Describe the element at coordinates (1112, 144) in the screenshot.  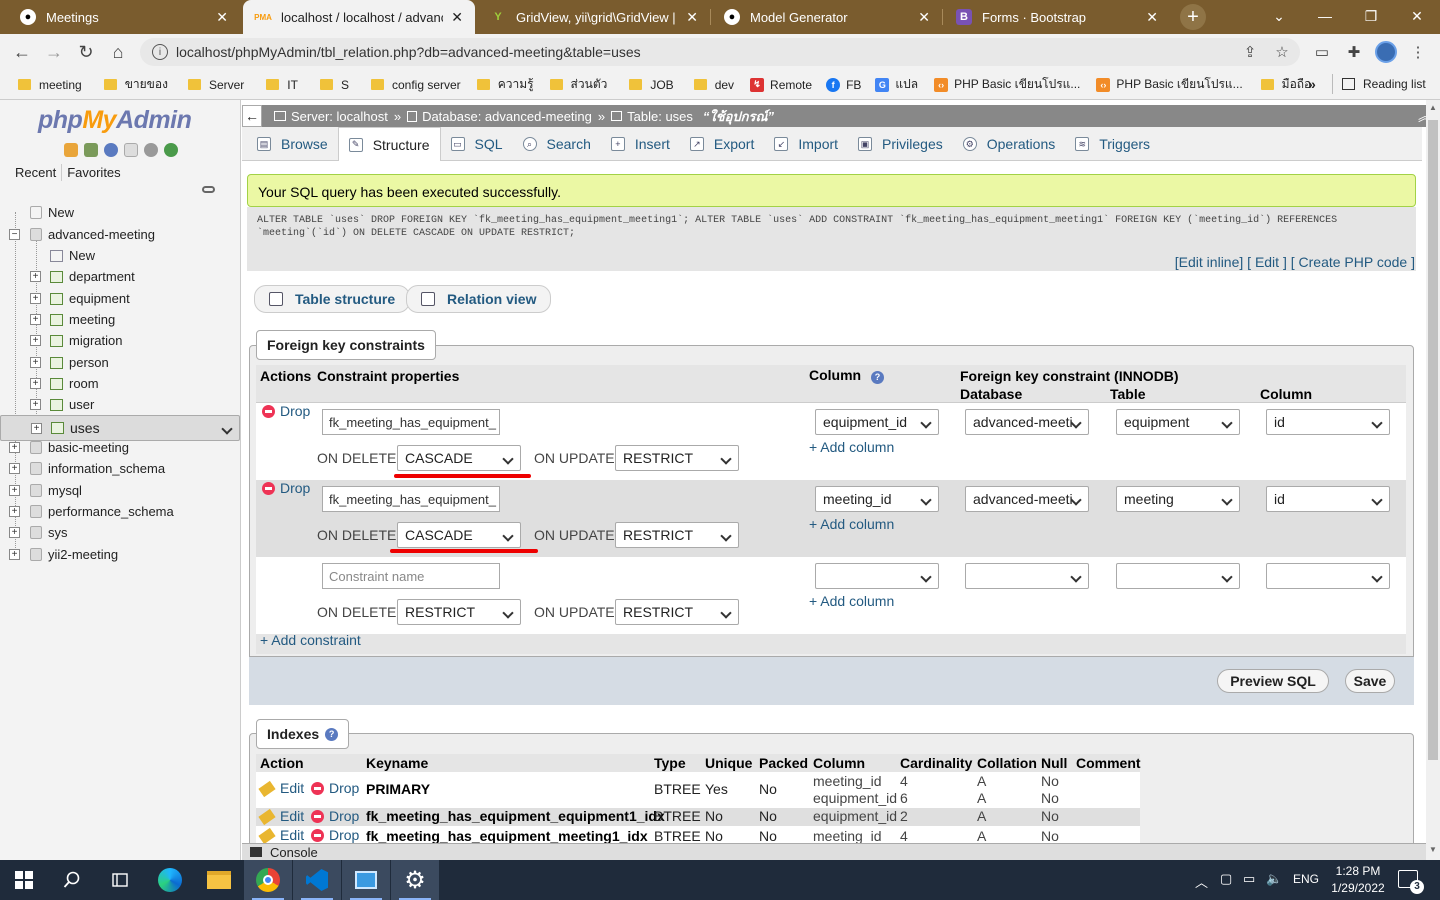
I see `tab-triggers: ≋ Triggers` at that location.